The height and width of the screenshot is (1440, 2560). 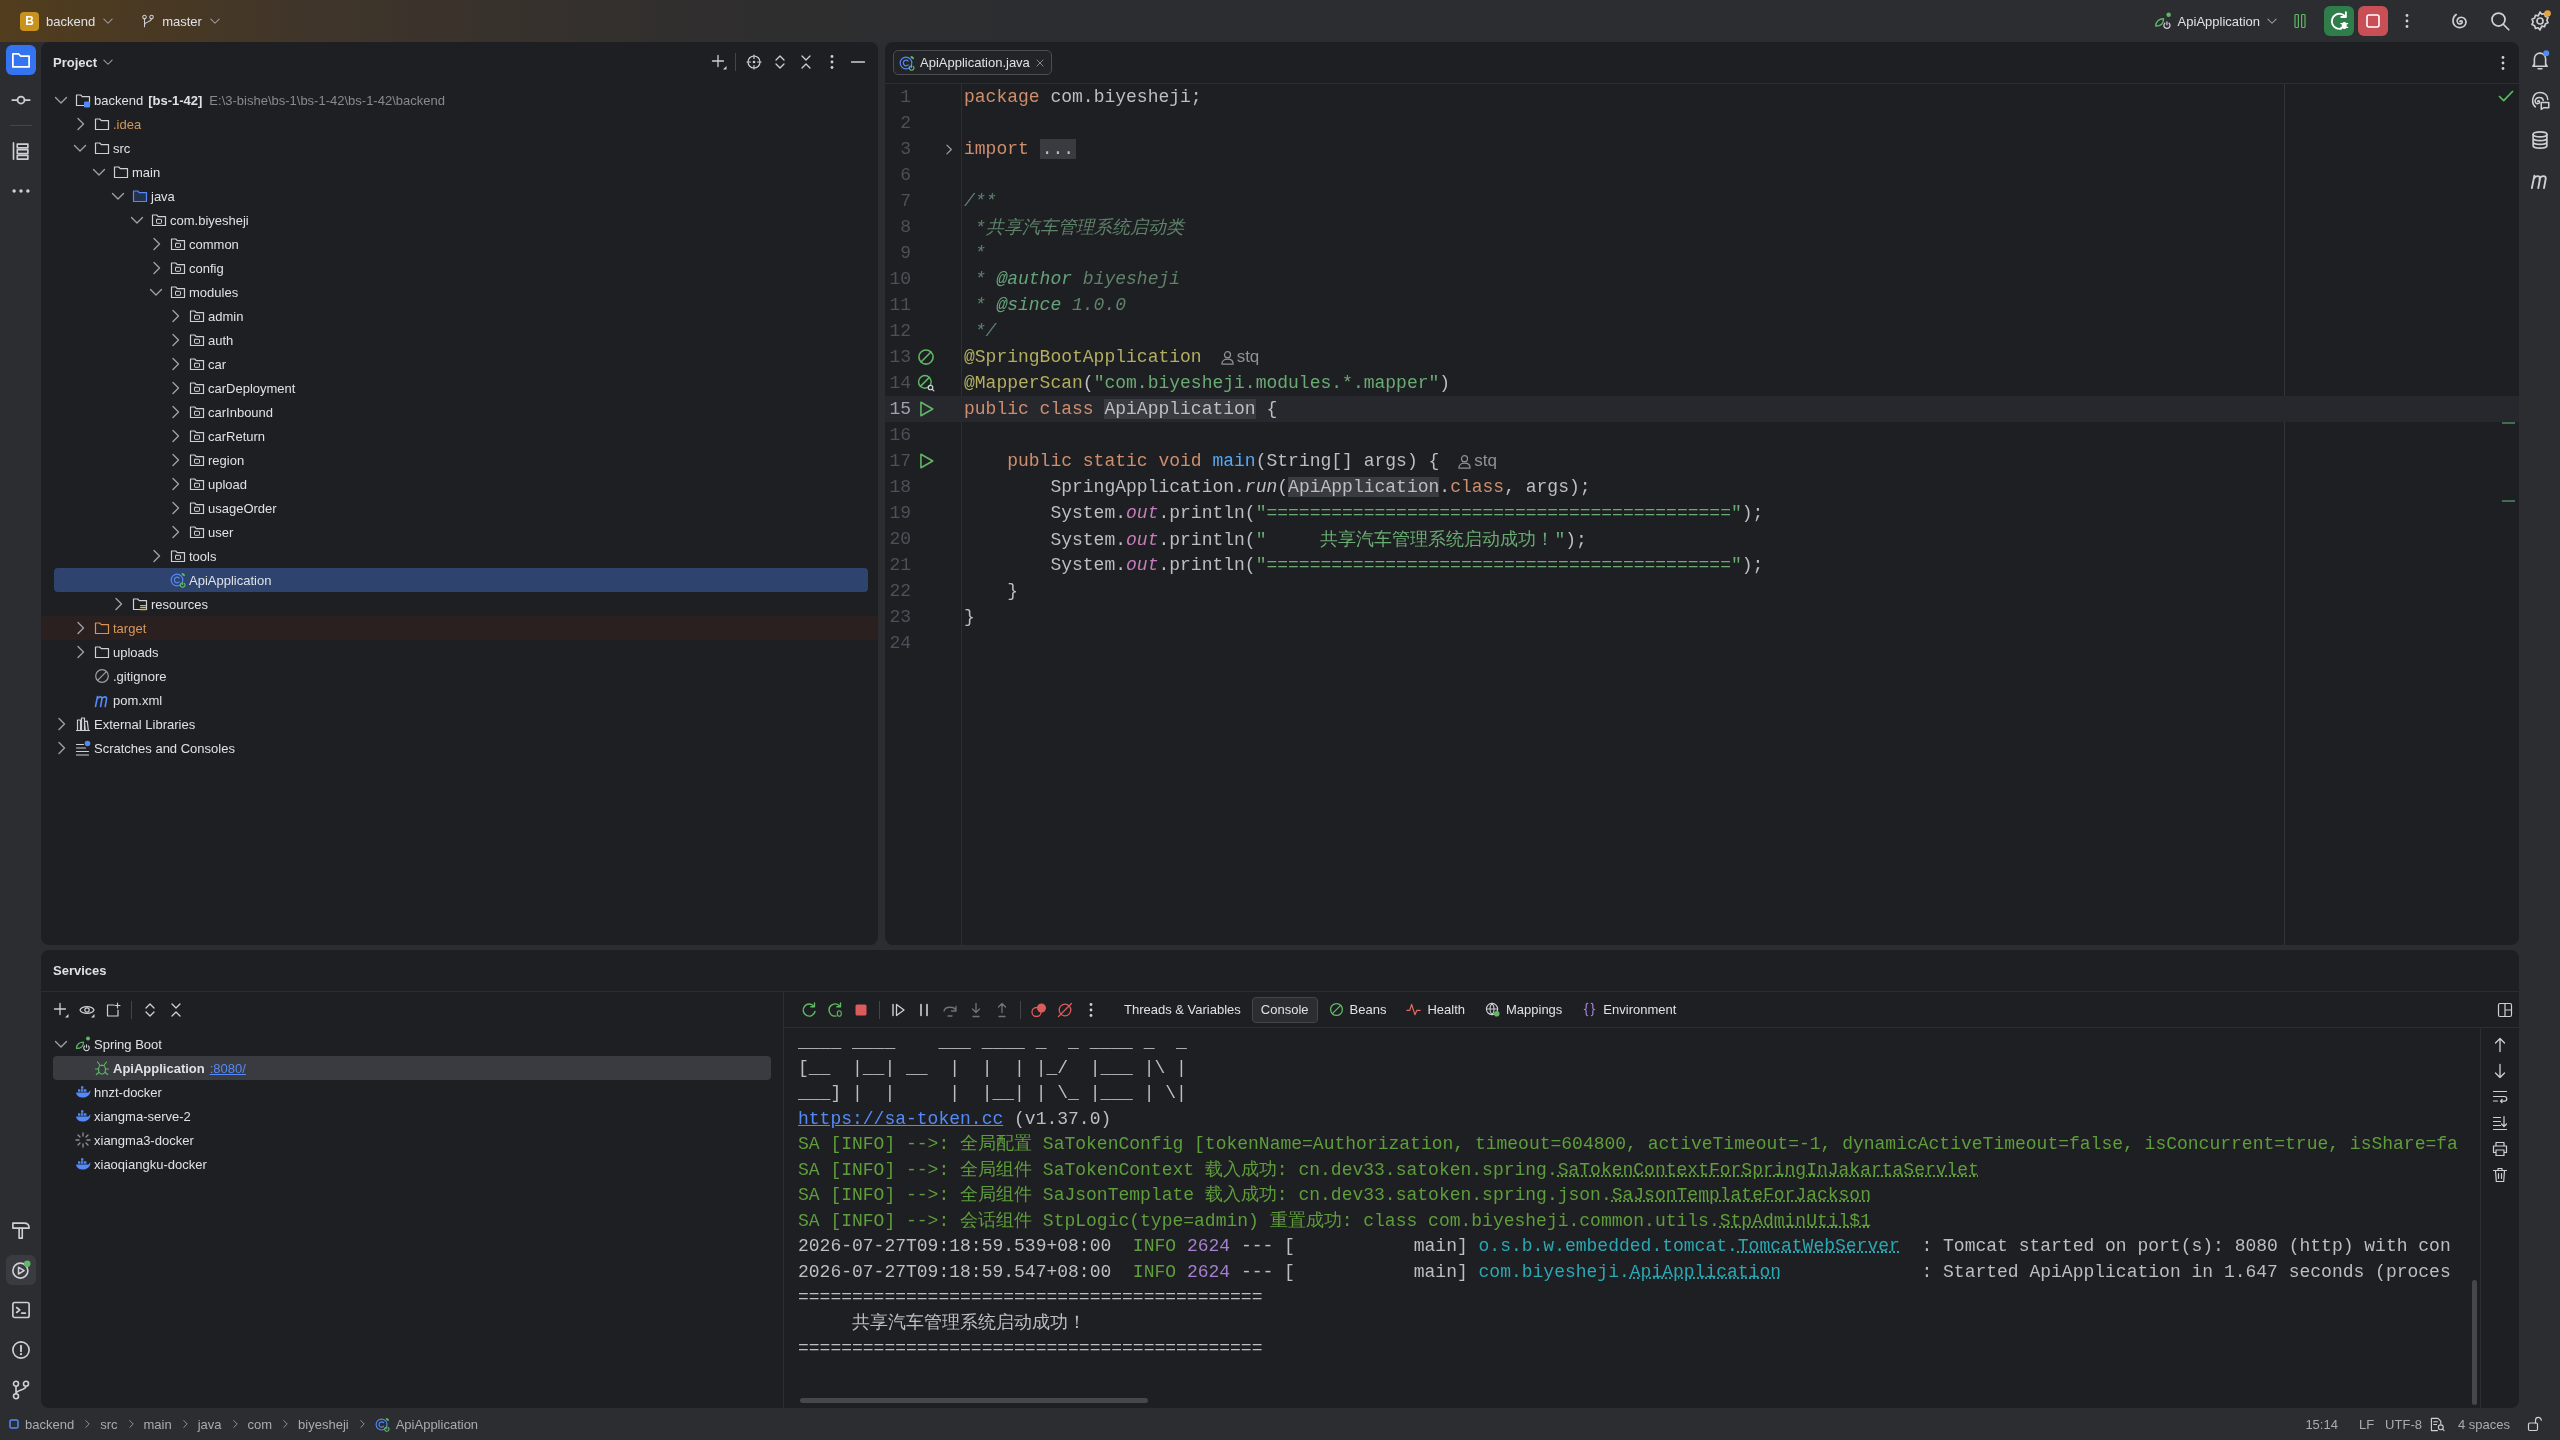 I want to click on console-tab: Threads & Variables, so click(x=1182, y=1009).